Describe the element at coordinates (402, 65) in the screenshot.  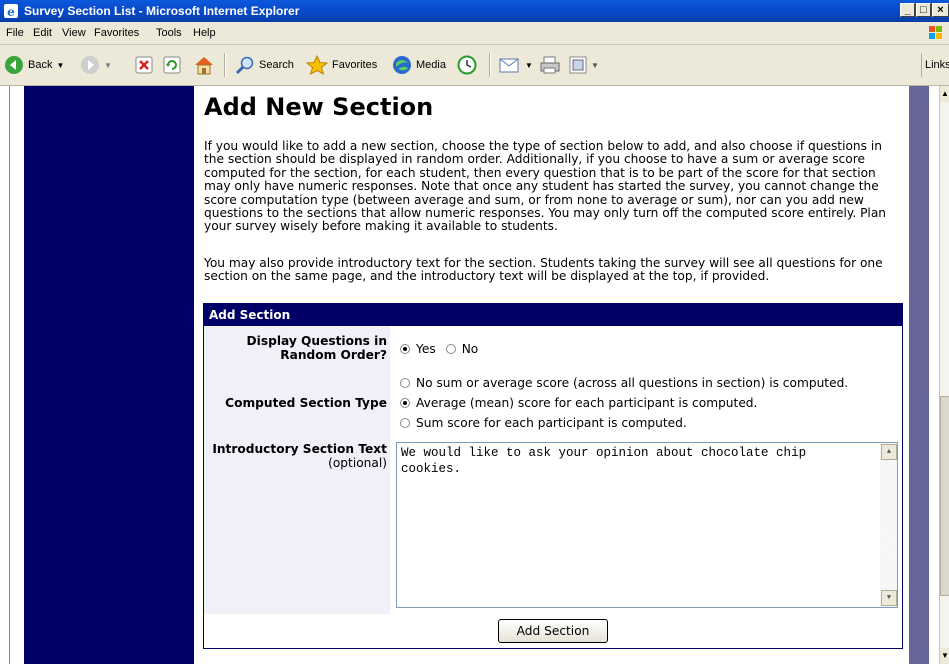
I see `media-icon` at that location.